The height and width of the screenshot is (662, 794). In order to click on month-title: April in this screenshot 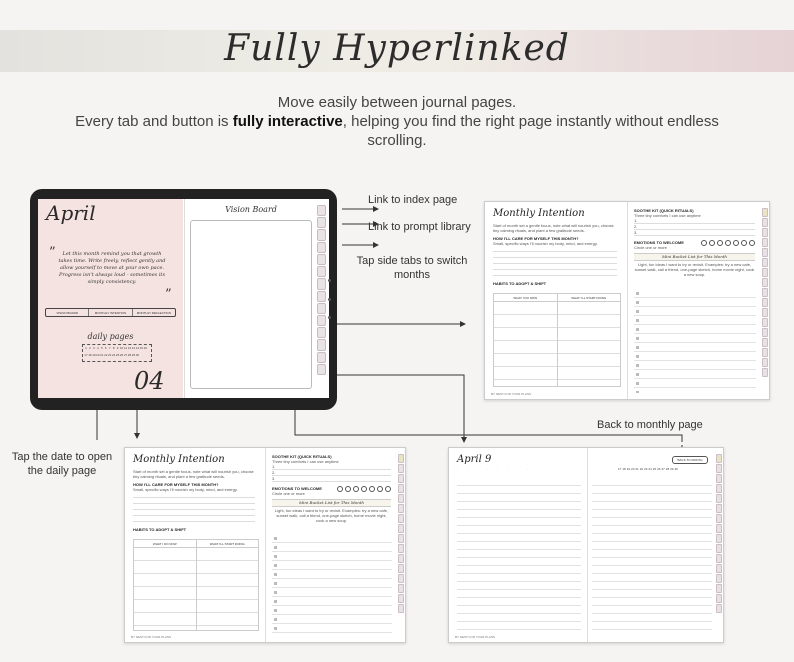, I will do `click(71, 213)`.